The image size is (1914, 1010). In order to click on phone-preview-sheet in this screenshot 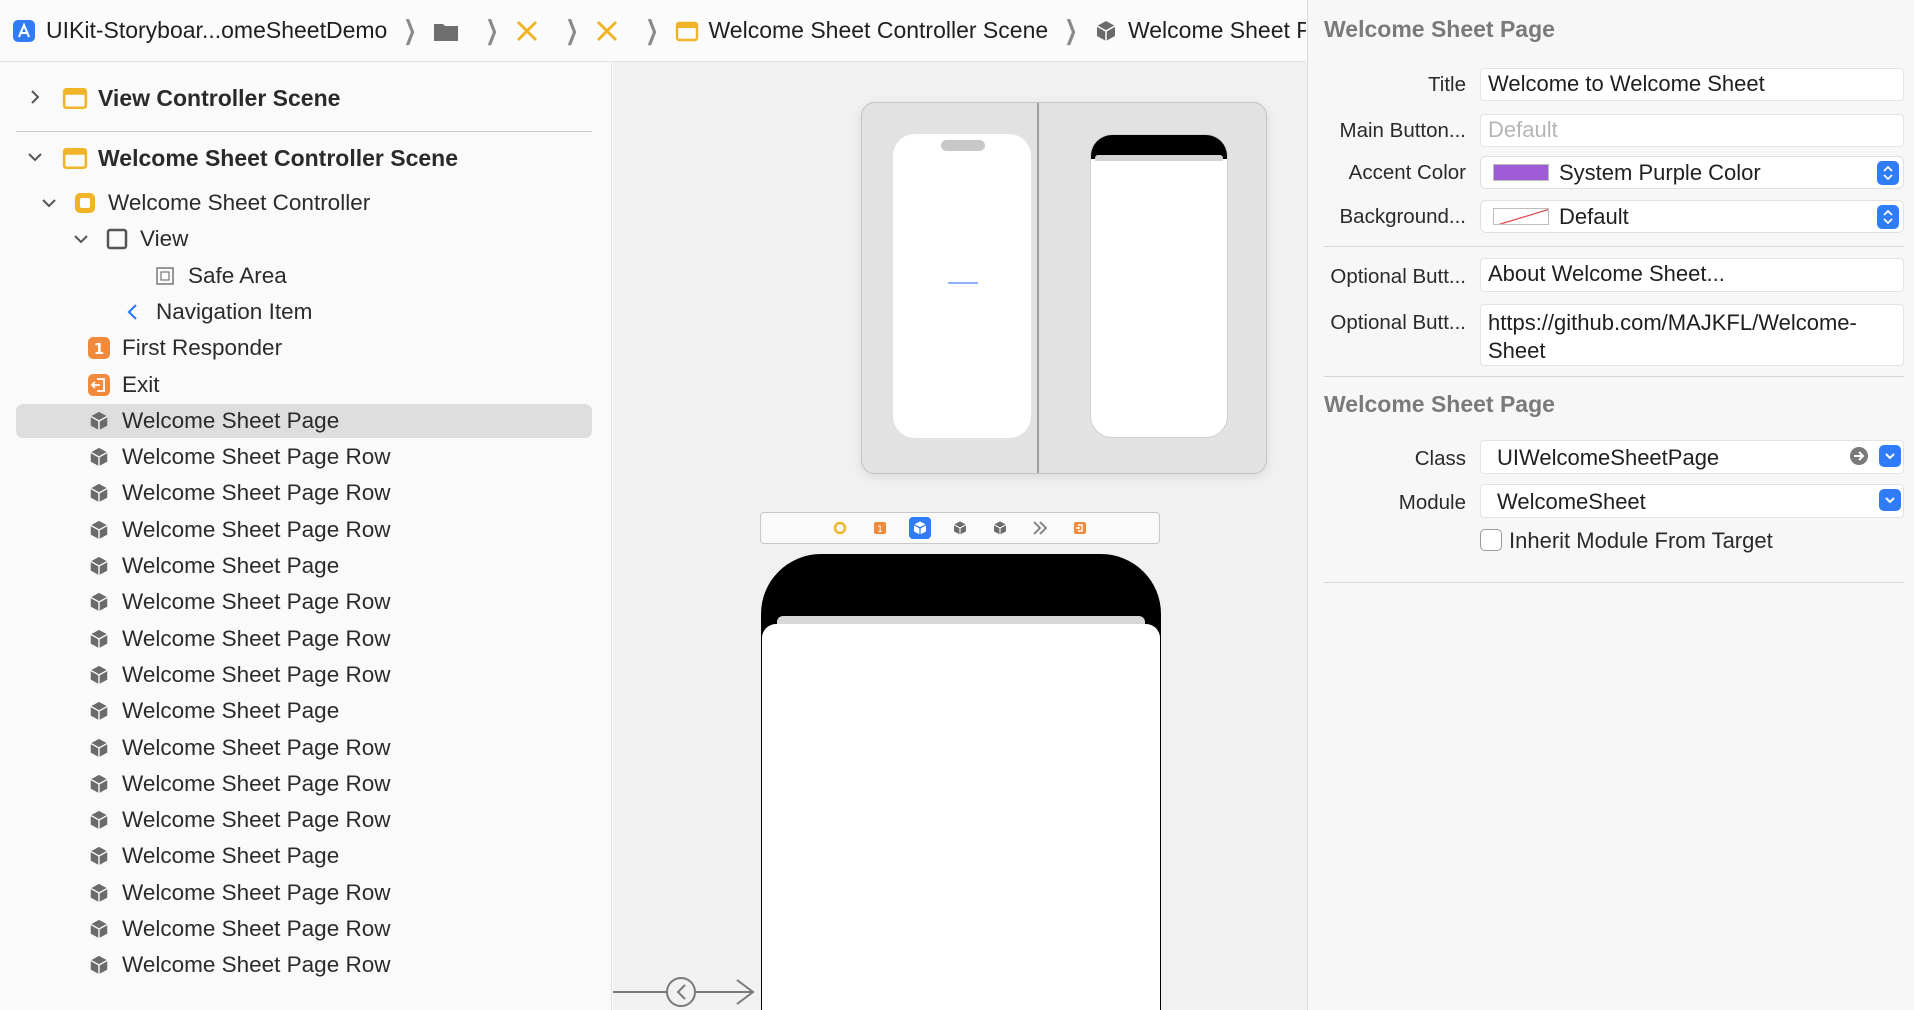, I will do `click(1159, 286)`.